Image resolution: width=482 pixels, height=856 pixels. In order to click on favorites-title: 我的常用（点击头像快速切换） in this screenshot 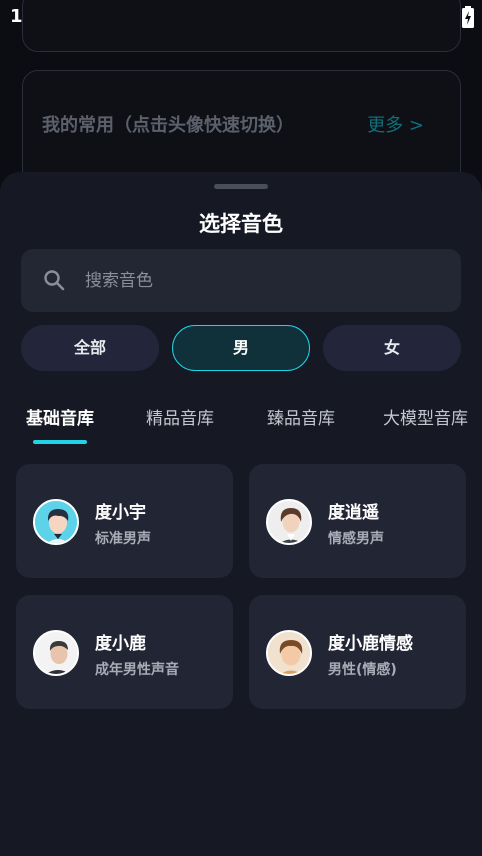, I will do `click(168, 125)`.